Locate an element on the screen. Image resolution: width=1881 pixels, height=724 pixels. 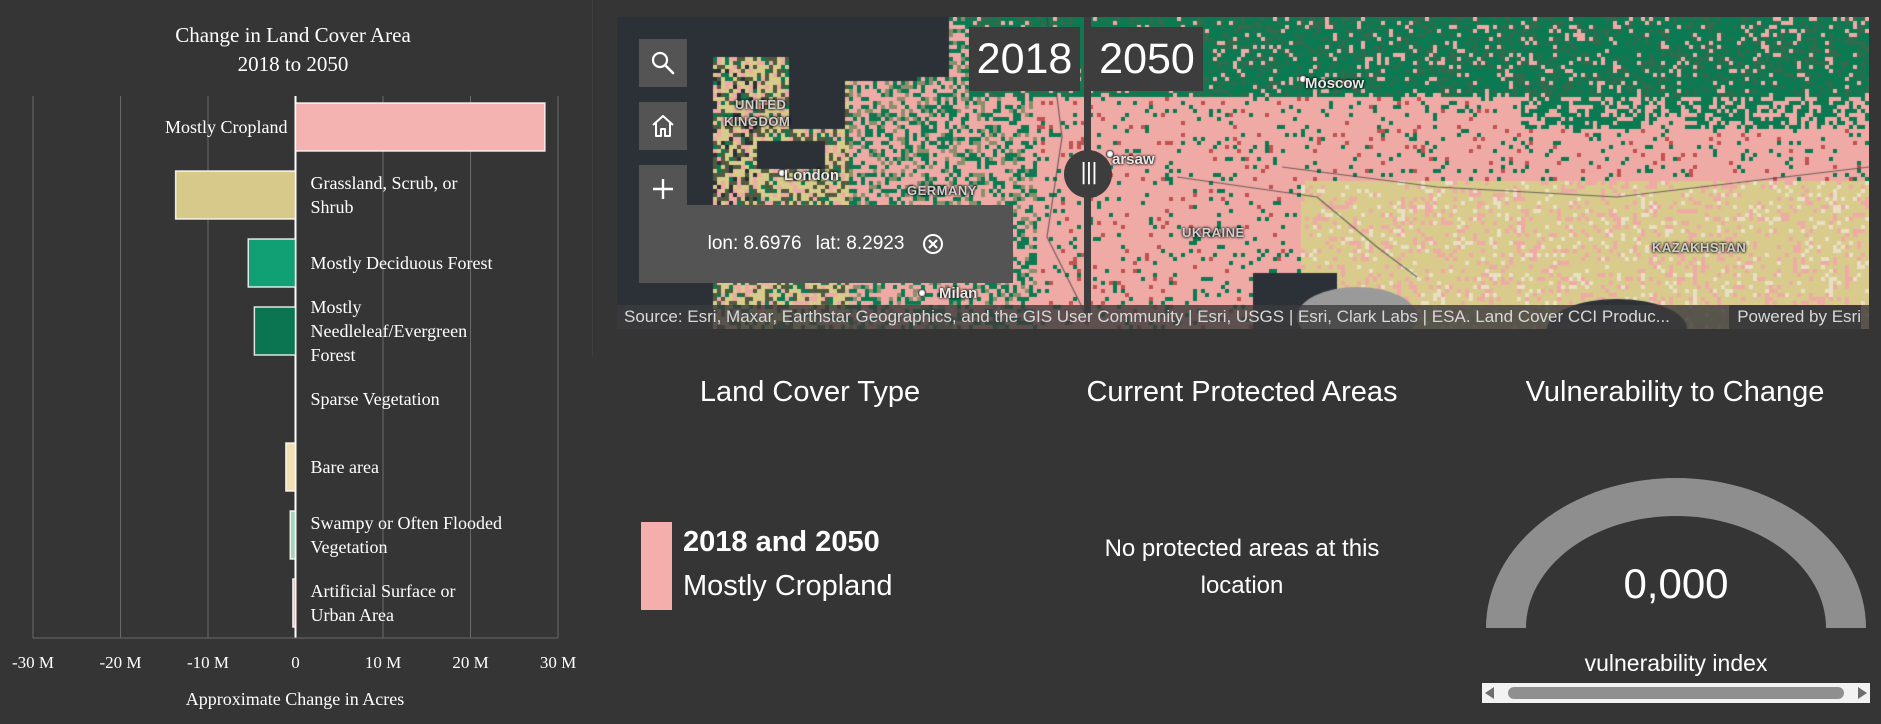
home-button is located at coordinates (663, 126).